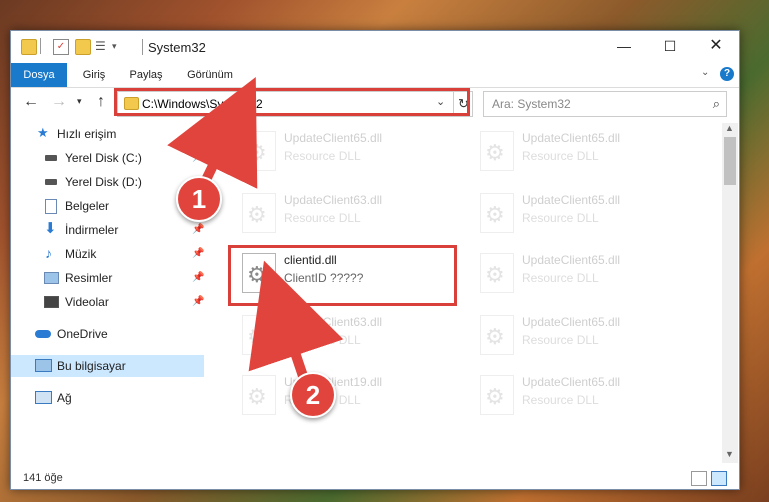 The width and height of the screenshot is (769, 502). I want to click on callout-badge-1: 1, so click(199, 199).